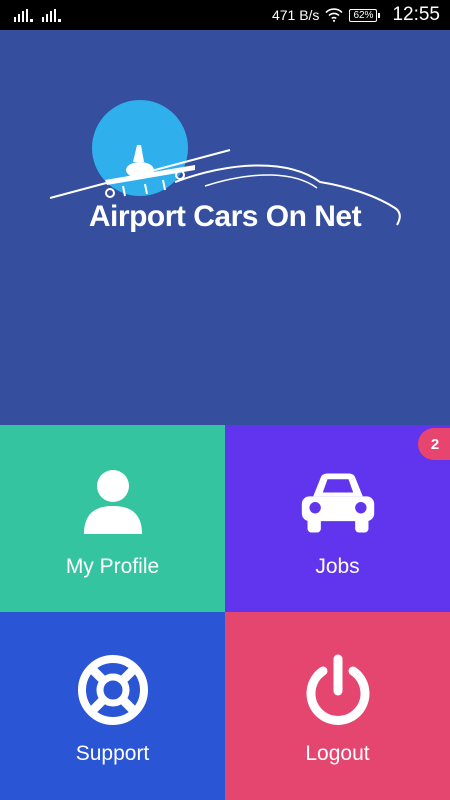 The height and width of the screenshot is (800, 450). I want to click on battery-icon: 62%, so click(365, 15).